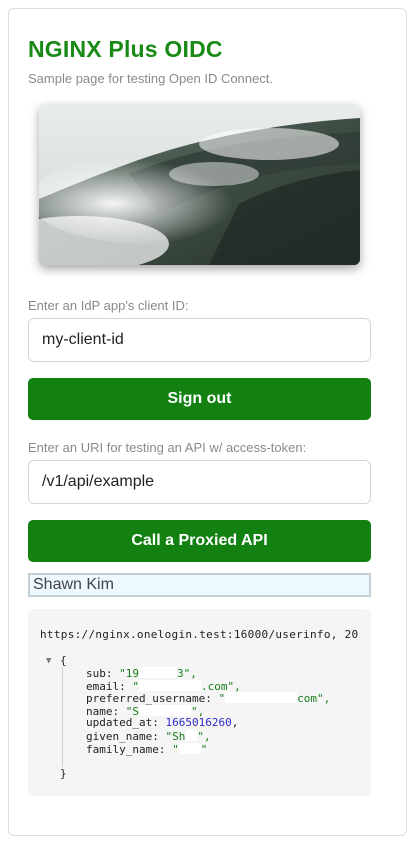 This screenshot has width=415, height=845. I want to click on json-field-family-name: family_name: " ", so click(147, 749).